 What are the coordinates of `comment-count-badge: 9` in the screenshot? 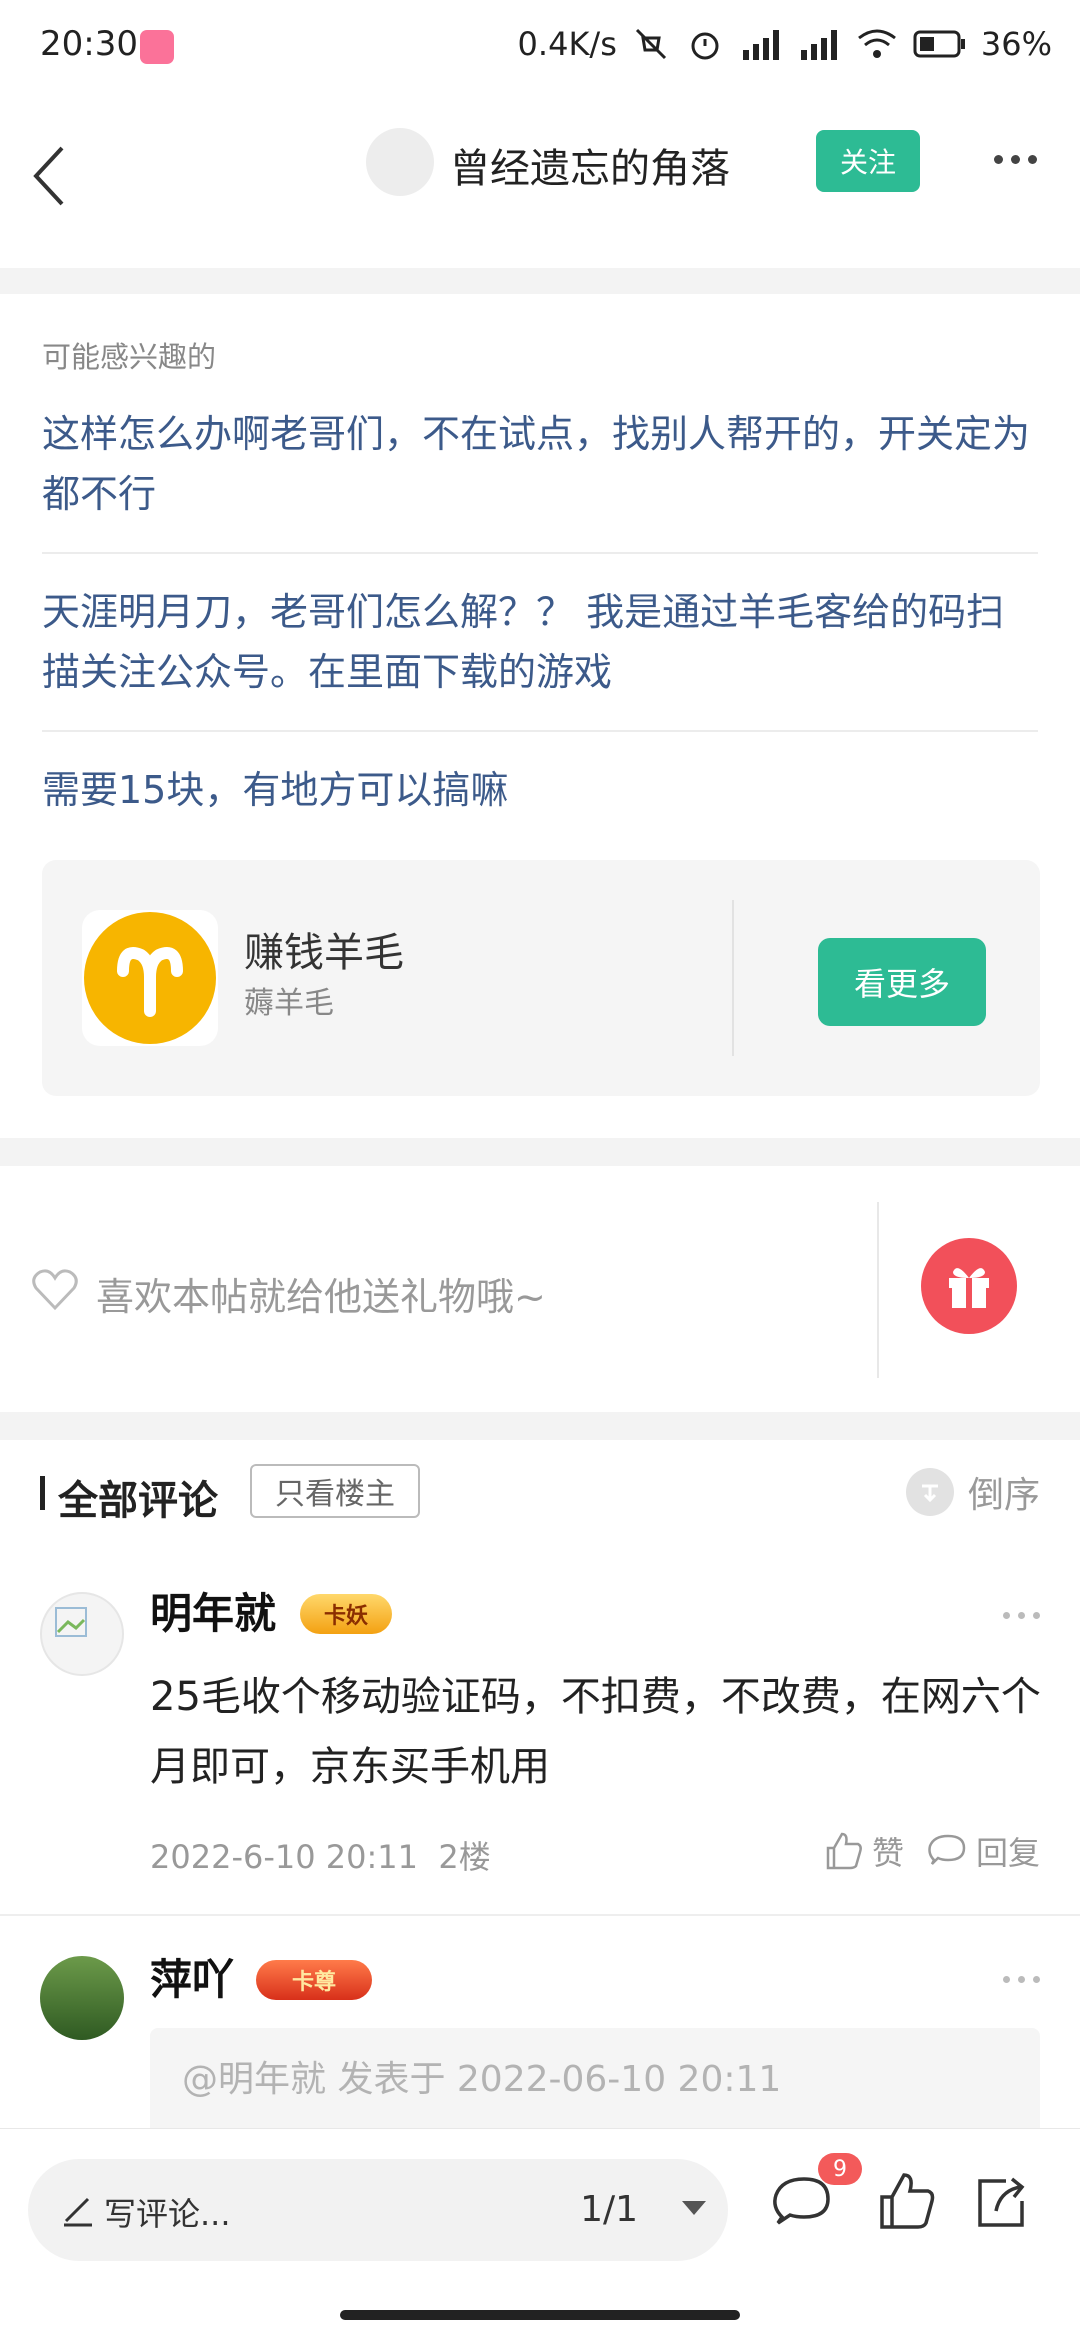 It's located at (840, 2169).